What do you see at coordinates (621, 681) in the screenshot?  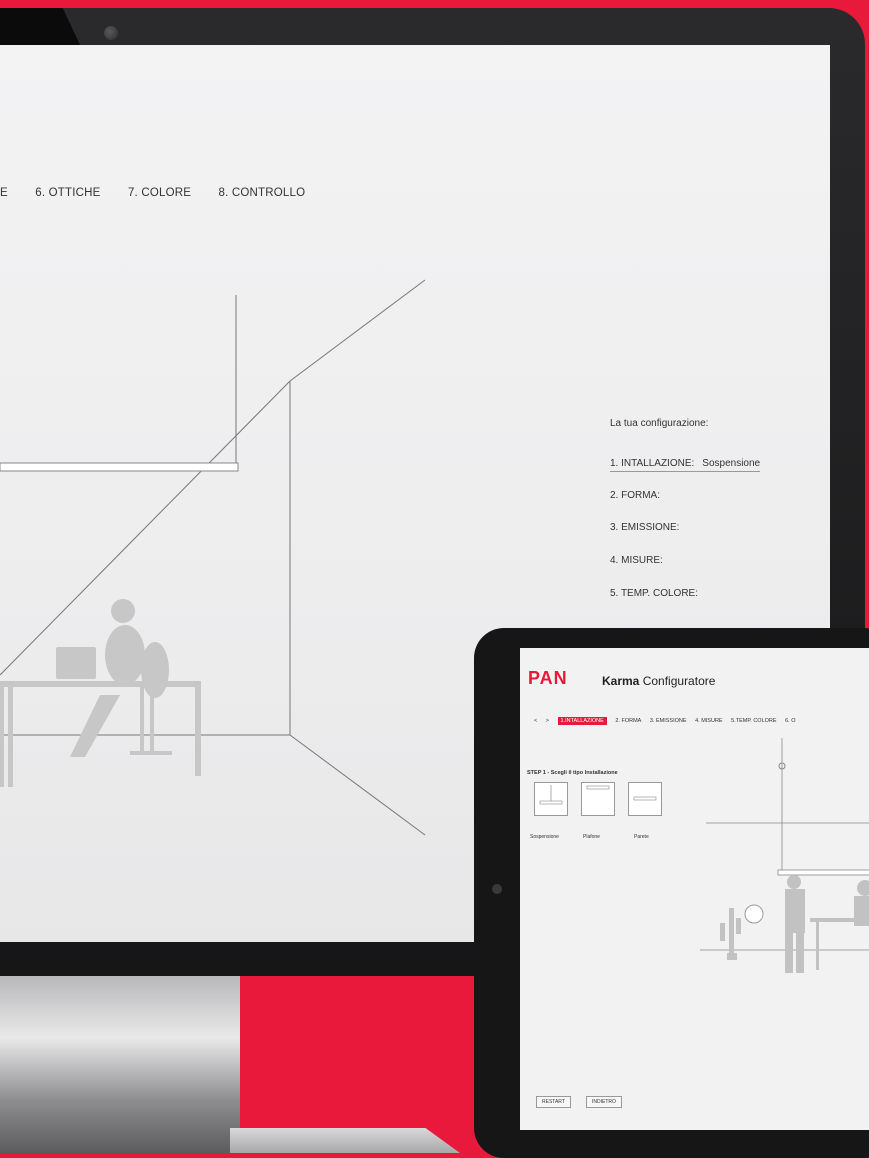 I see `app-name: Karma` at bounding box center [621, 681].